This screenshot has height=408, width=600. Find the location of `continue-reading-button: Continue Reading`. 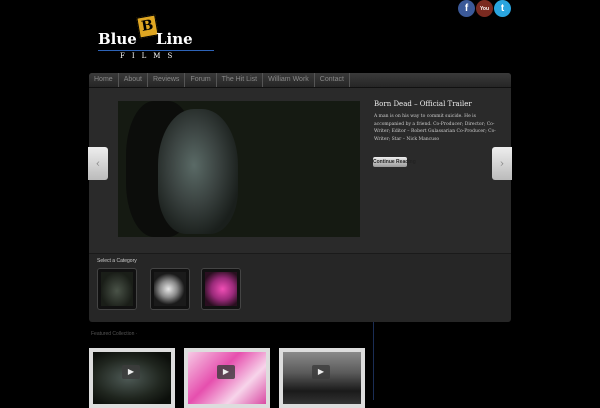

continue-reading-button: Continue Reading is located at coordinates (394, 162).